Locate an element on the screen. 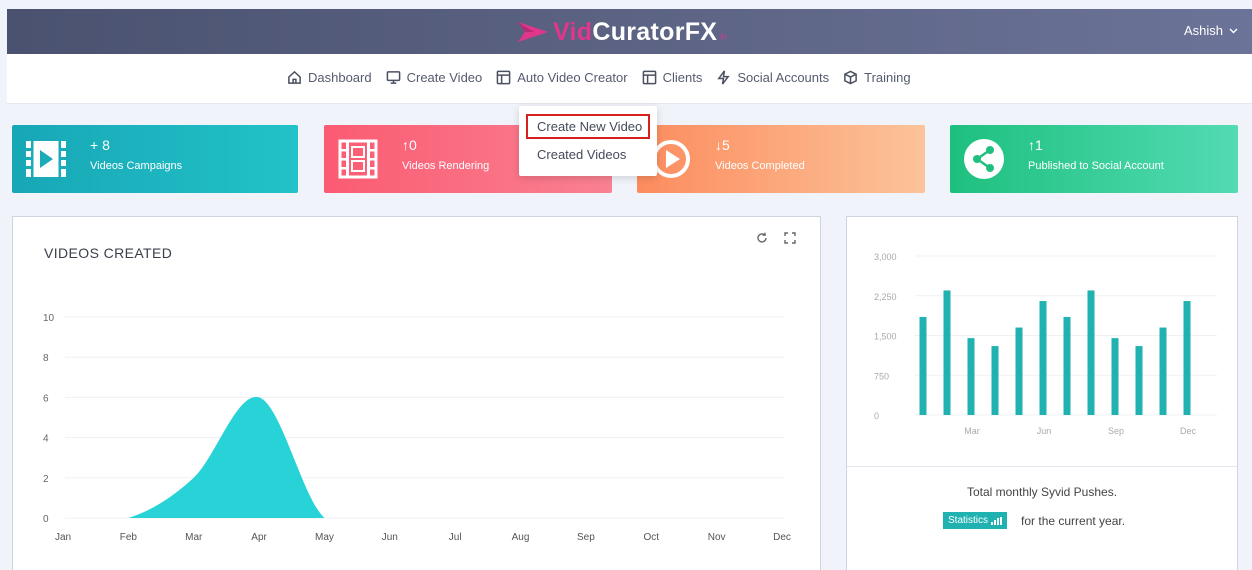 This screenshot has height=570, width=1252. nav-auto-video-creator: Auto Video Creator is located at coordinates (562, 77).